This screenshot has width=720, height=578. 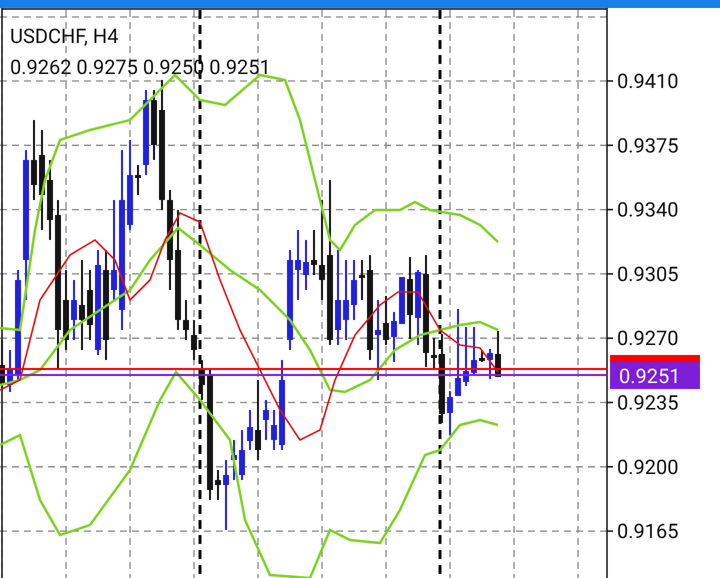 I want to click on price-label: 0.9165, so click(x=647, y=531).